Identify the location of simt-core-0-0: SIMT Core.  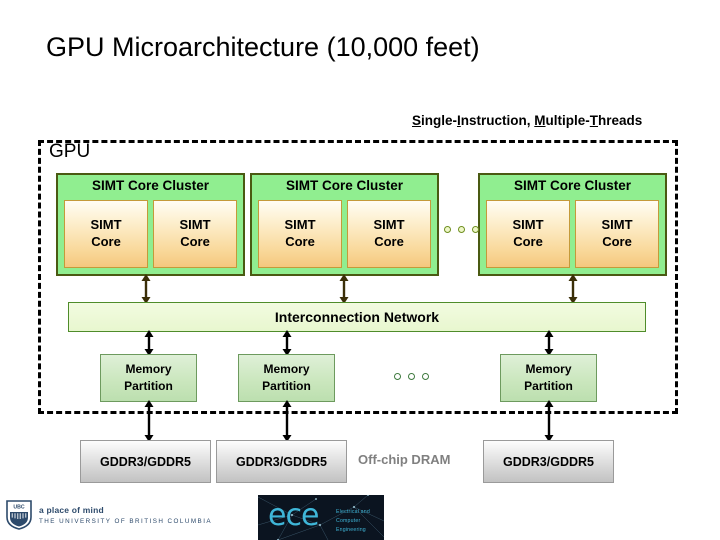
(106, 234).